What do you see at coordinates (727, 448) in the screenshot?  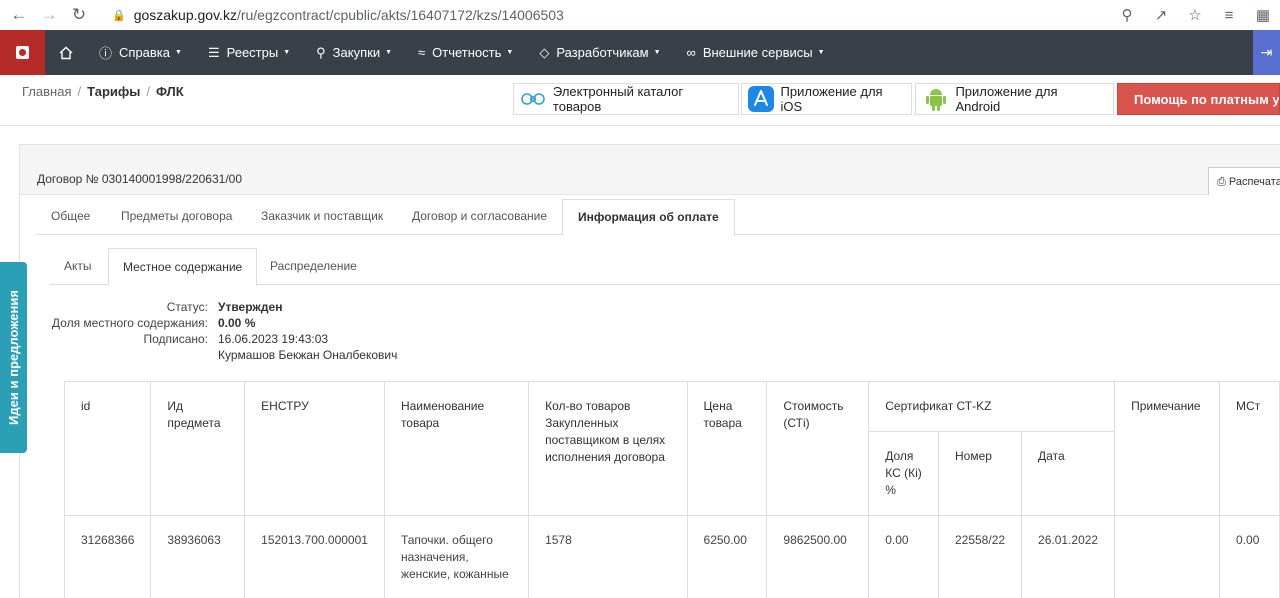 I see `col-price: Цена товара` at bounding box center [727, 448].